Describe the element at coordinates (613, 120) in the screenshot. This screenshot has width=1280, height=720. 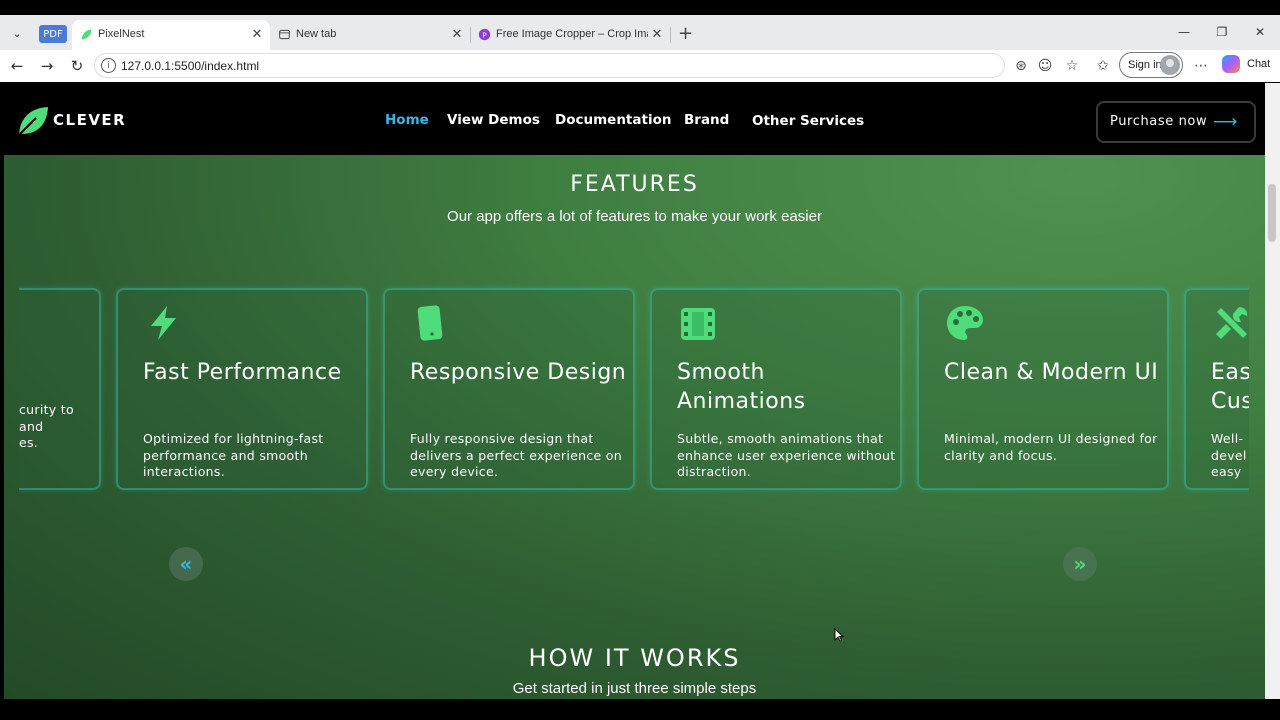
I see `nav-documentation: Documentation` at that location.